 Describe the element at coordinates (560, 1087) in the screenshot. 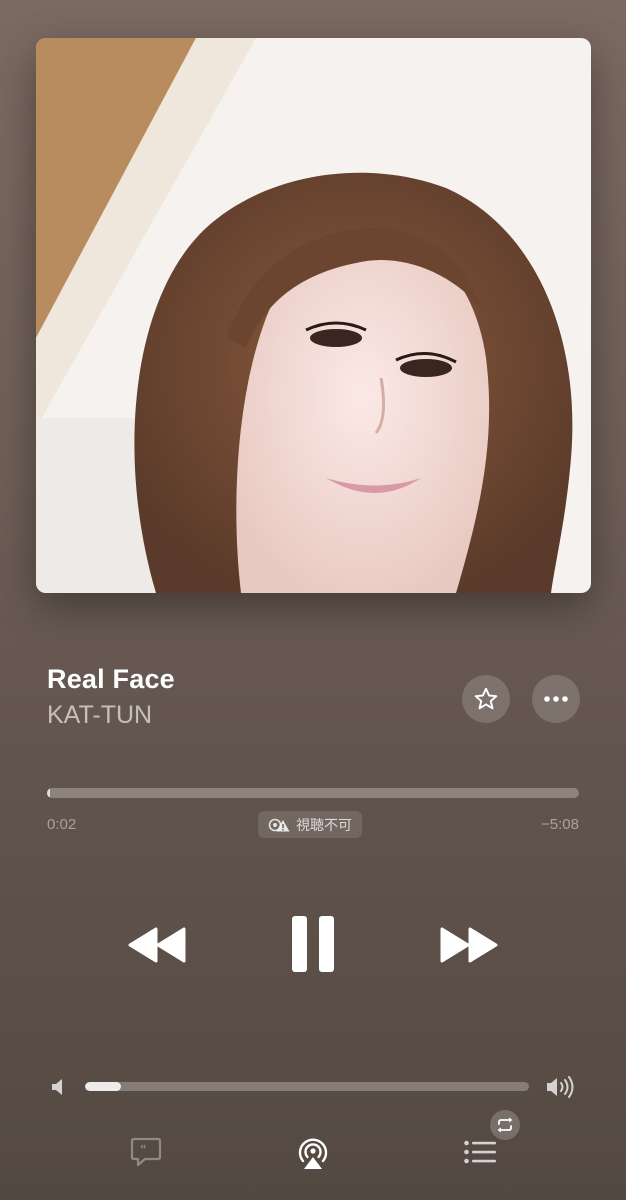

I see `speaker-high-icon` at that location.